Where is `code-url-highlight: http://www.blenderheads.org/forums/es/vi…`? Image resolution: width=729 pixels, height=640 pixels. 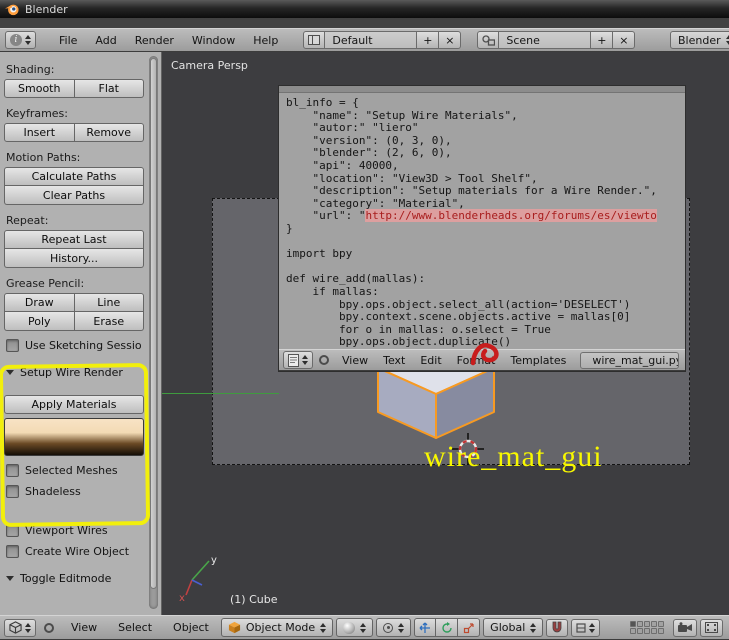 code-url-highlight: http://www.blenderheads.org/forums/es/vi… is located at coordinates (511, 216).